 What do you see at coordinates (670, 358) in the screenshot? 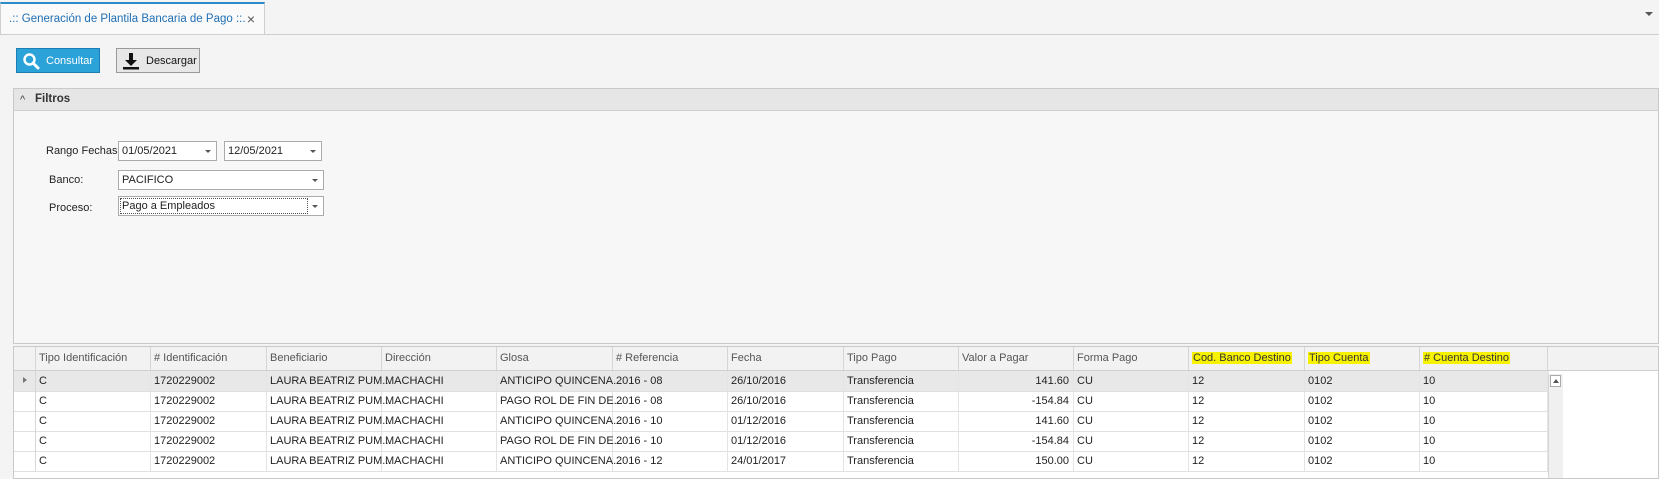
I see `column-header-referencia: # Referencia` at bounding box center [670, 358].